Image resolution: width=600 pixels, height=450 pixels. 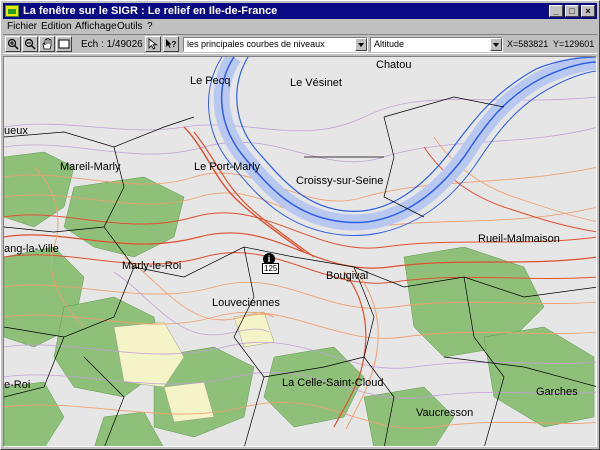 I want to click on menu-fichier: Fichier, so click(x=22, y=26).